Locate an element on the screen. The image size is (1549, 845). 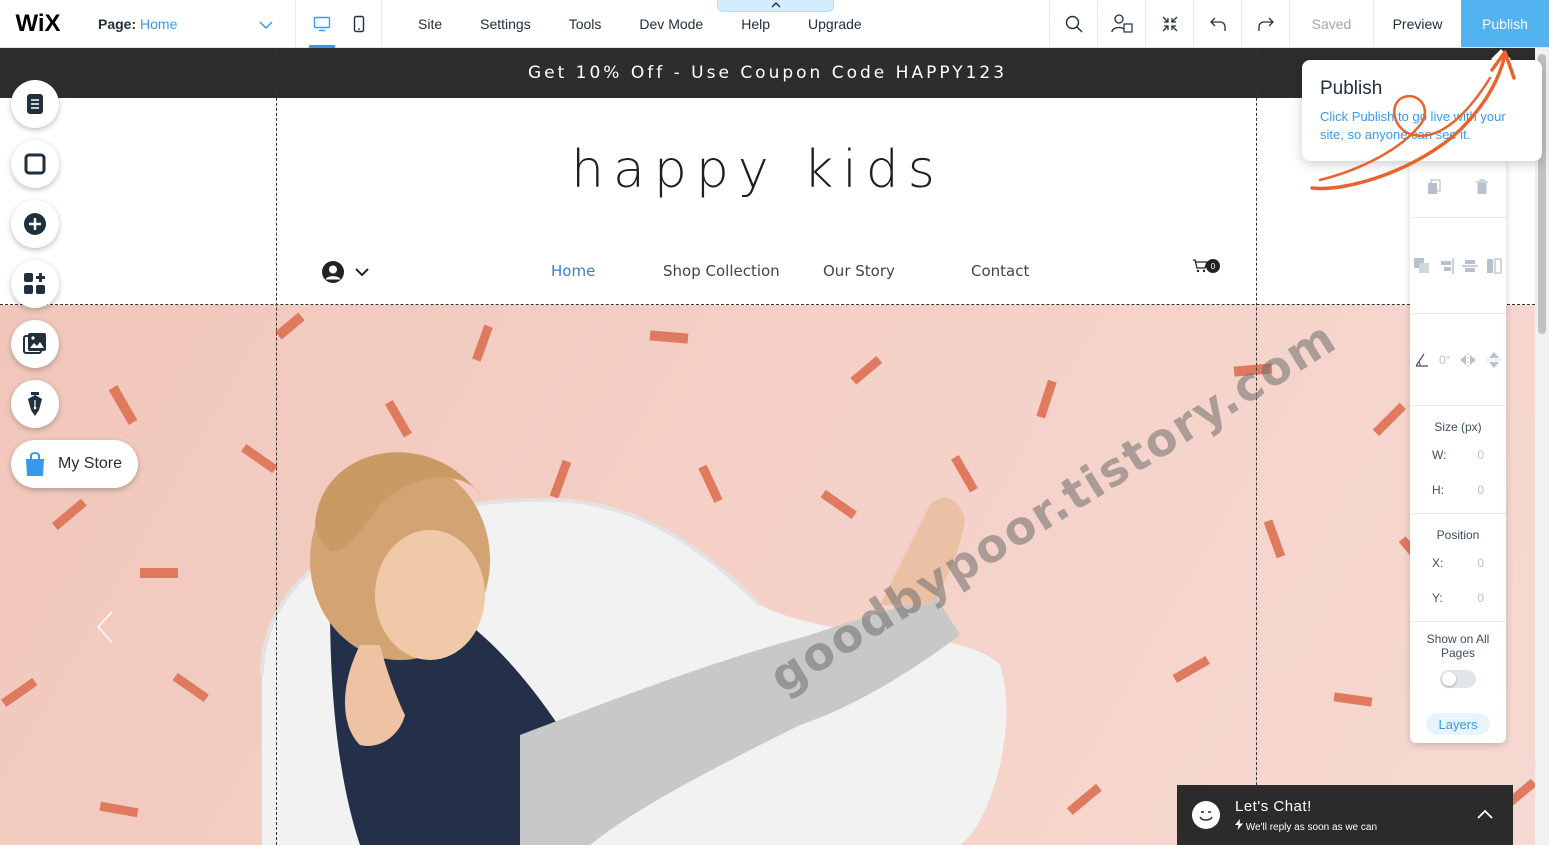
menu-settings: Settings is located at coordinates (510, 24).